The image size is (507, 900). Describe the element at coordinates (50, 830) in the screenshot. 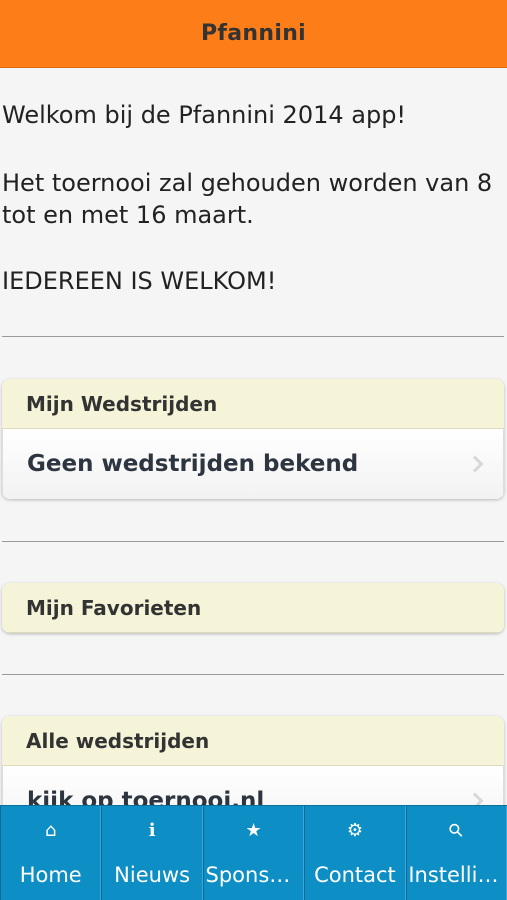

I see `home-icon: ⌂` at that location.